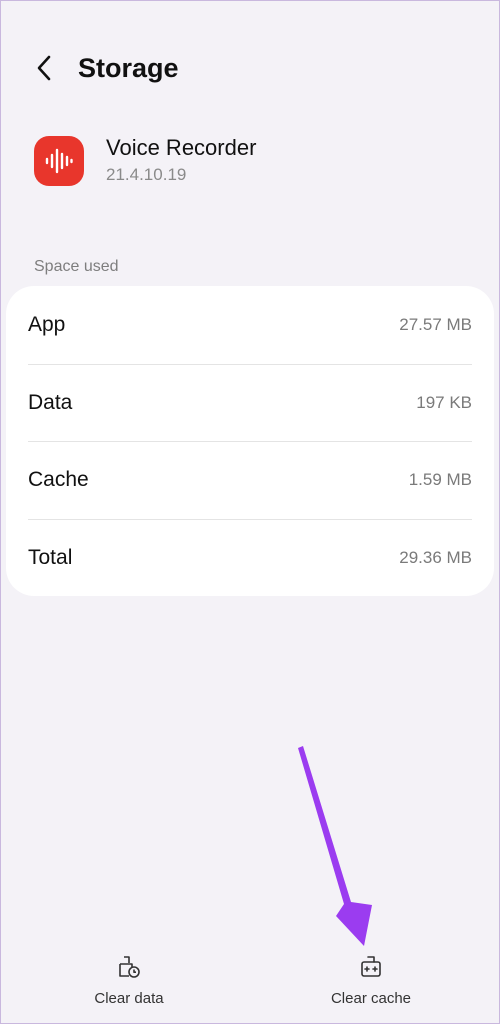 The width and height of the screenshot is (500, 1024). I want to click on row-label: App, so click(47, 324).